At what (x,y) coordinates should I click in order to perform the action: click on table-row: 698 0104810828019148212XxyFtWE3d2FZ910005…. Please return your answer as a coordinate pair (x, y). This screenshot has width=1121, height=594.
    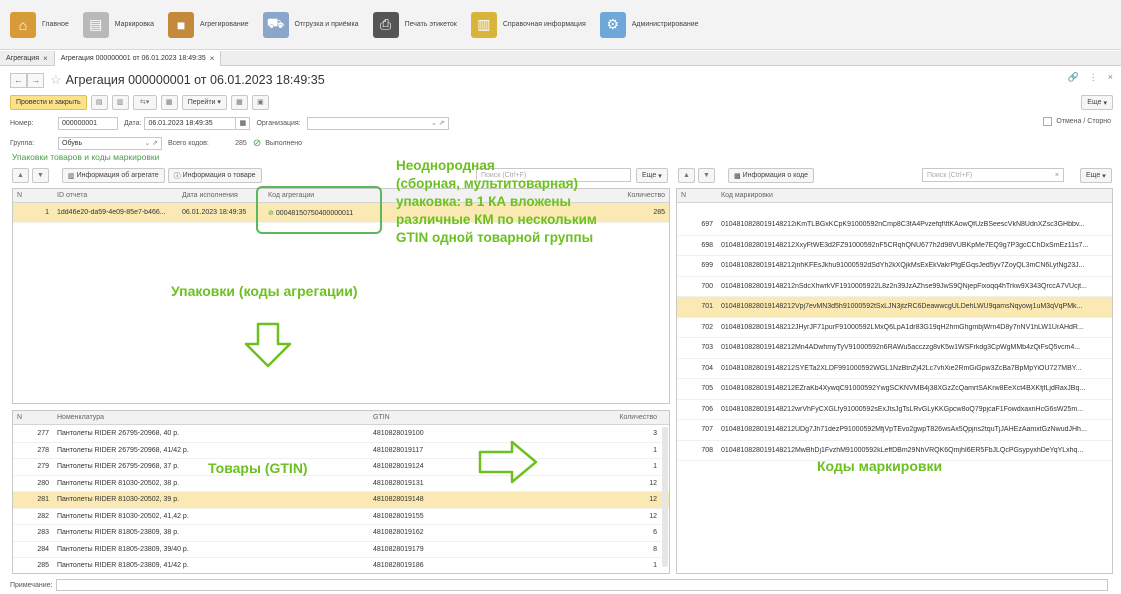
    Looking at the image, I should click on (894, 246).